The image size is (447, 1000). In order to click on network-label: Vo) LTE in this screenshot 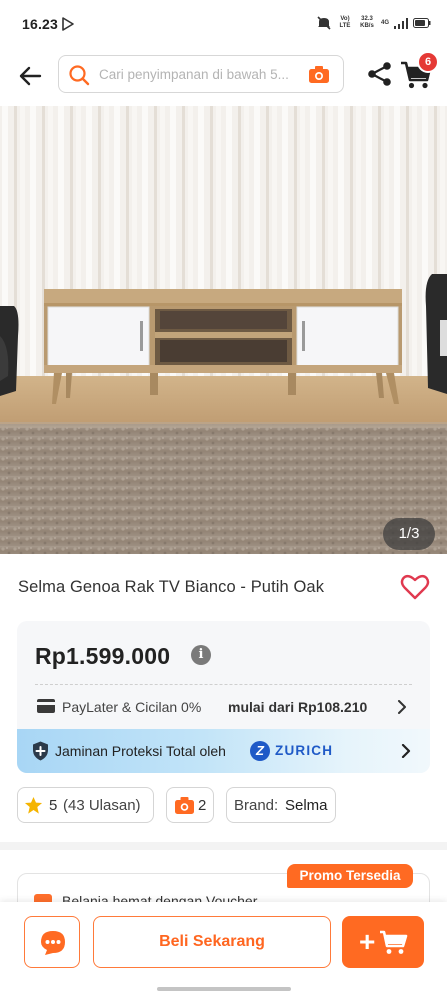, I will do `click(345, 22)`.